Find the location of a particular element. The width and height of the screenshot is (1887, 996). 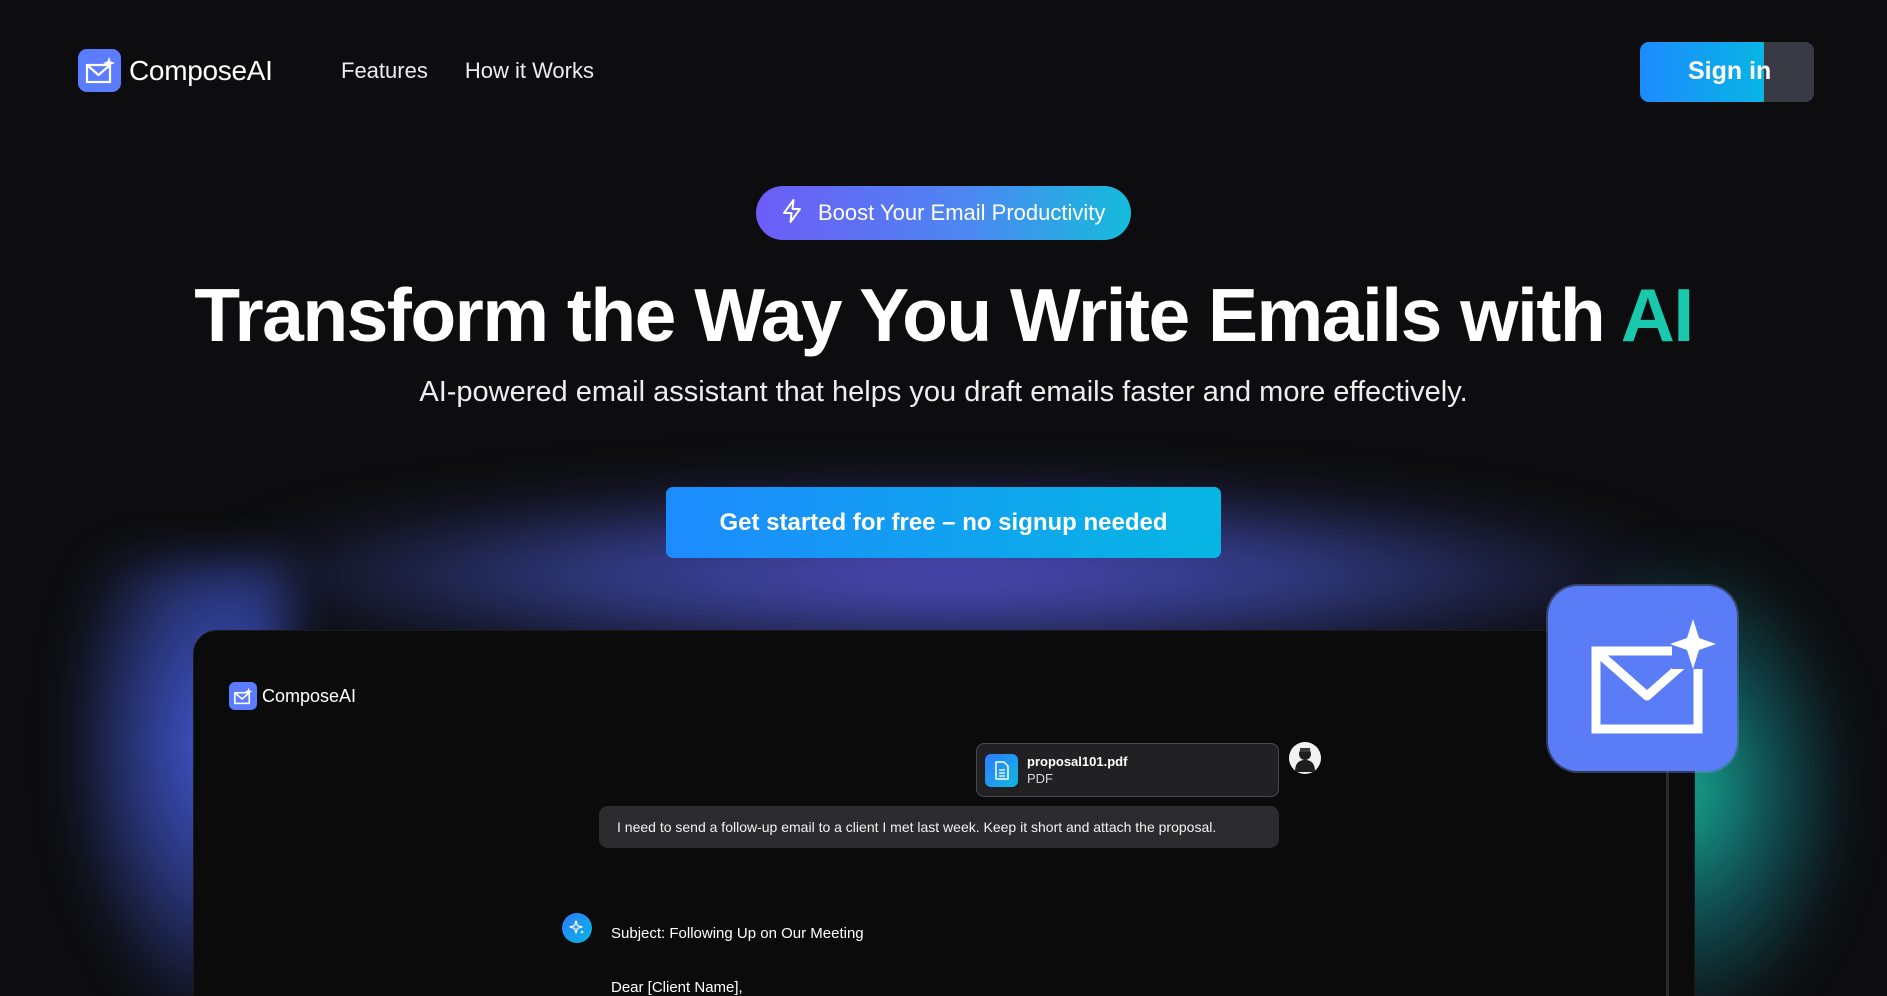

preview-brand: ComposeAI is located at coordinates (292, 696).